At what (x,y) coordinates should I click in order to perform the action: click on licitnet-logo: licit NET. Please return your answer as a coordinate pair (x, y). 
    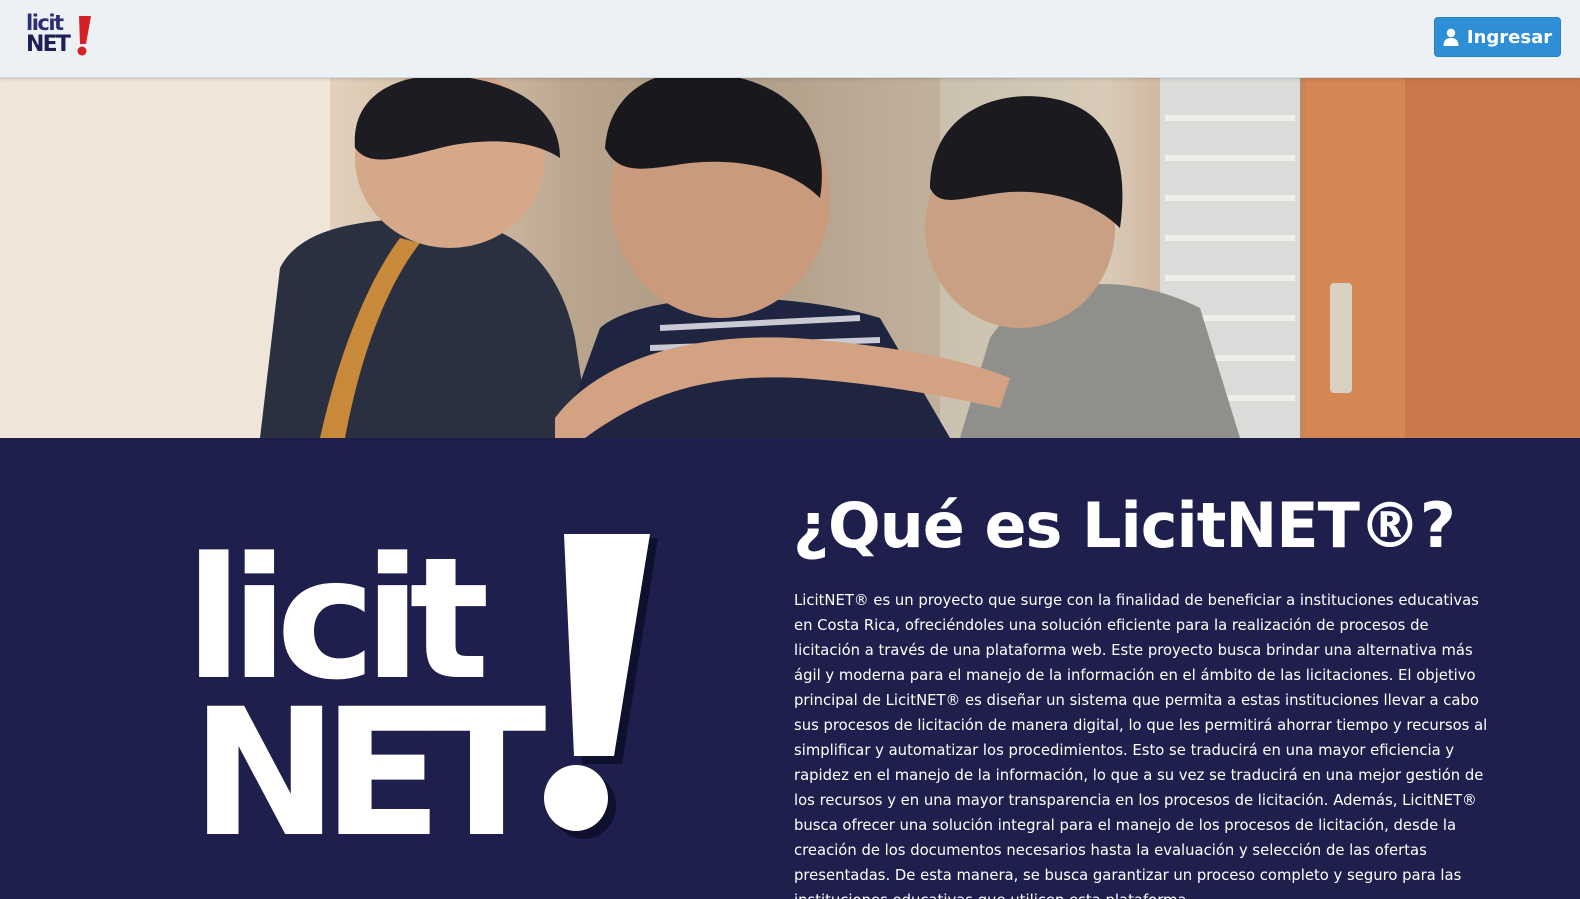
    Looking at the image, I should click on (61, 37).